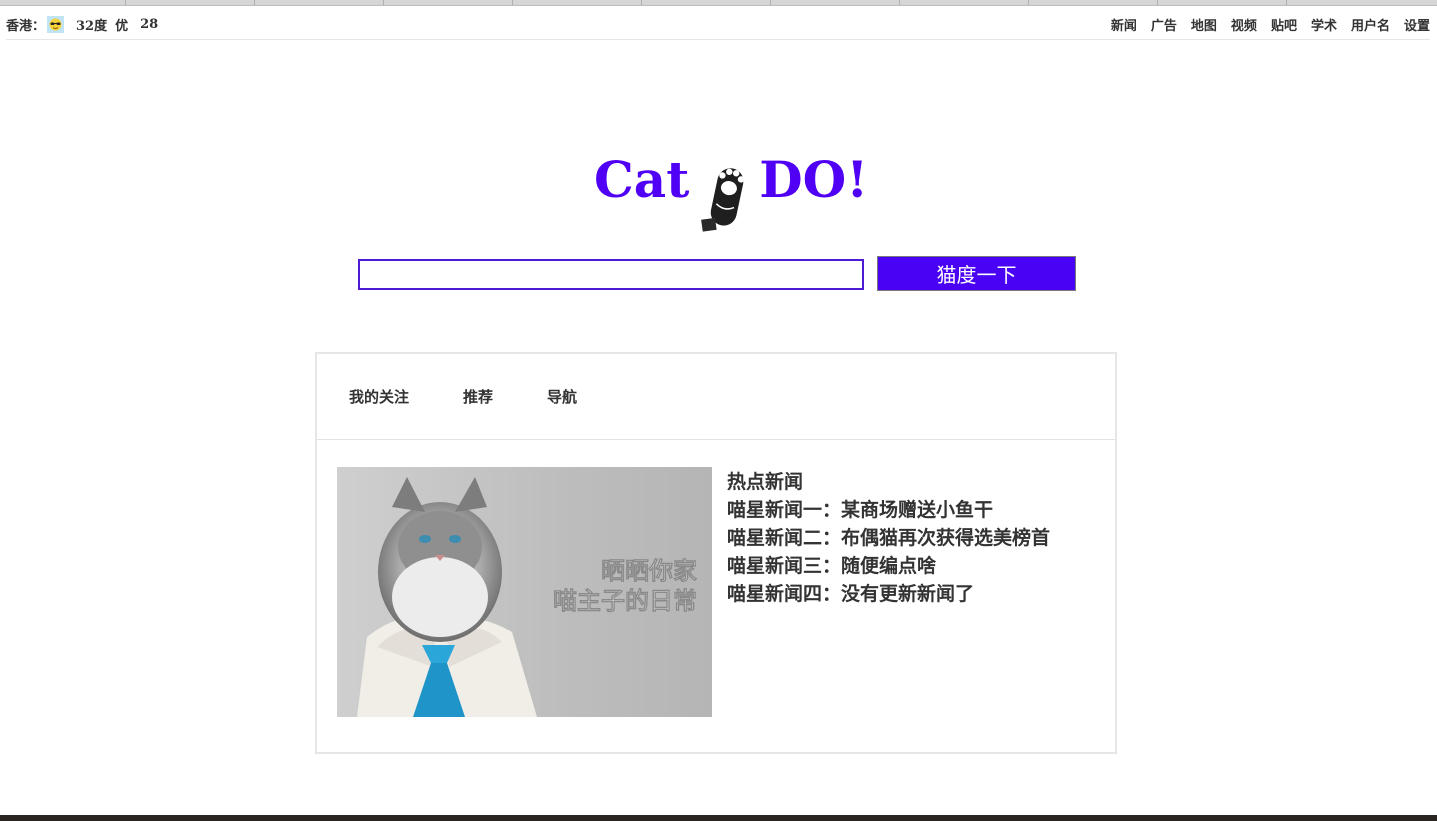 The height and width of the screenshot is (821, 1437). Describe the element at coordinates (716, 397) in the screenshot. I see `content-tabs: 我的关注 推荐 导航` at that location.